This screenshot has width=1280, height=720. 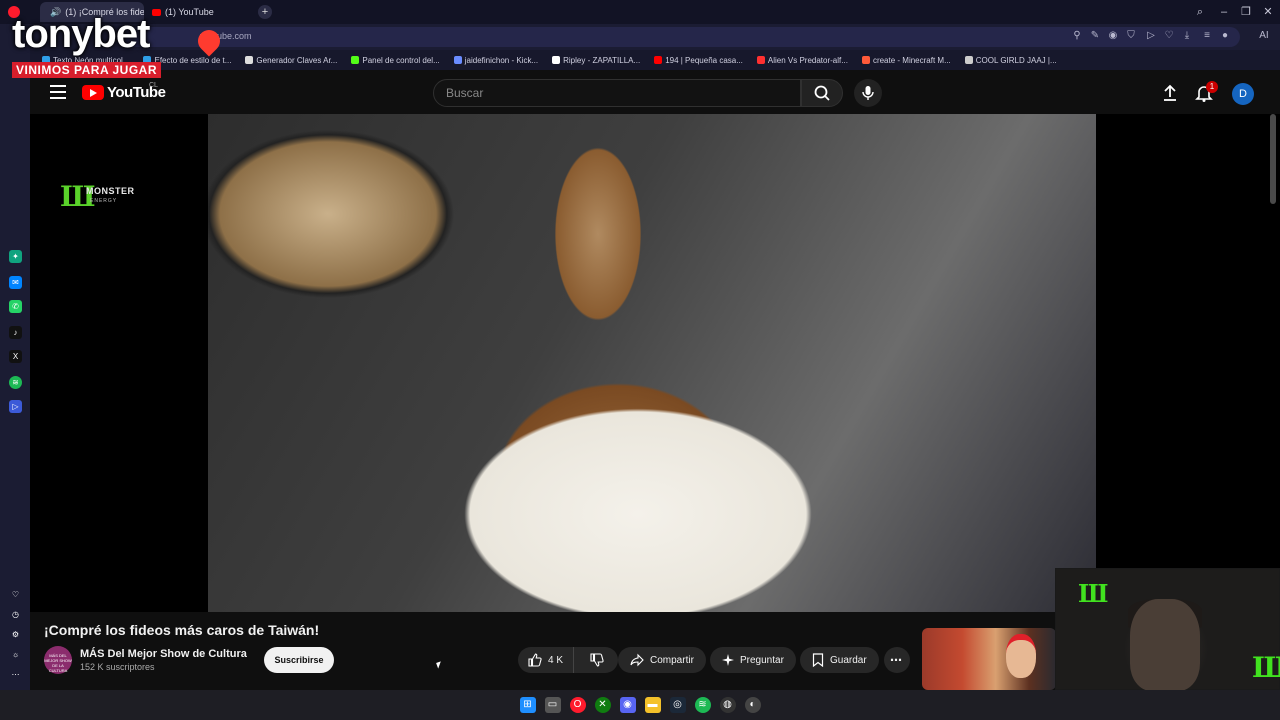 What do you see at coordinates (87, 70) in the screenshot?
I see `overlay-slogan: VINIMOS PARA JUGAR` at bounding box center [87, 70].